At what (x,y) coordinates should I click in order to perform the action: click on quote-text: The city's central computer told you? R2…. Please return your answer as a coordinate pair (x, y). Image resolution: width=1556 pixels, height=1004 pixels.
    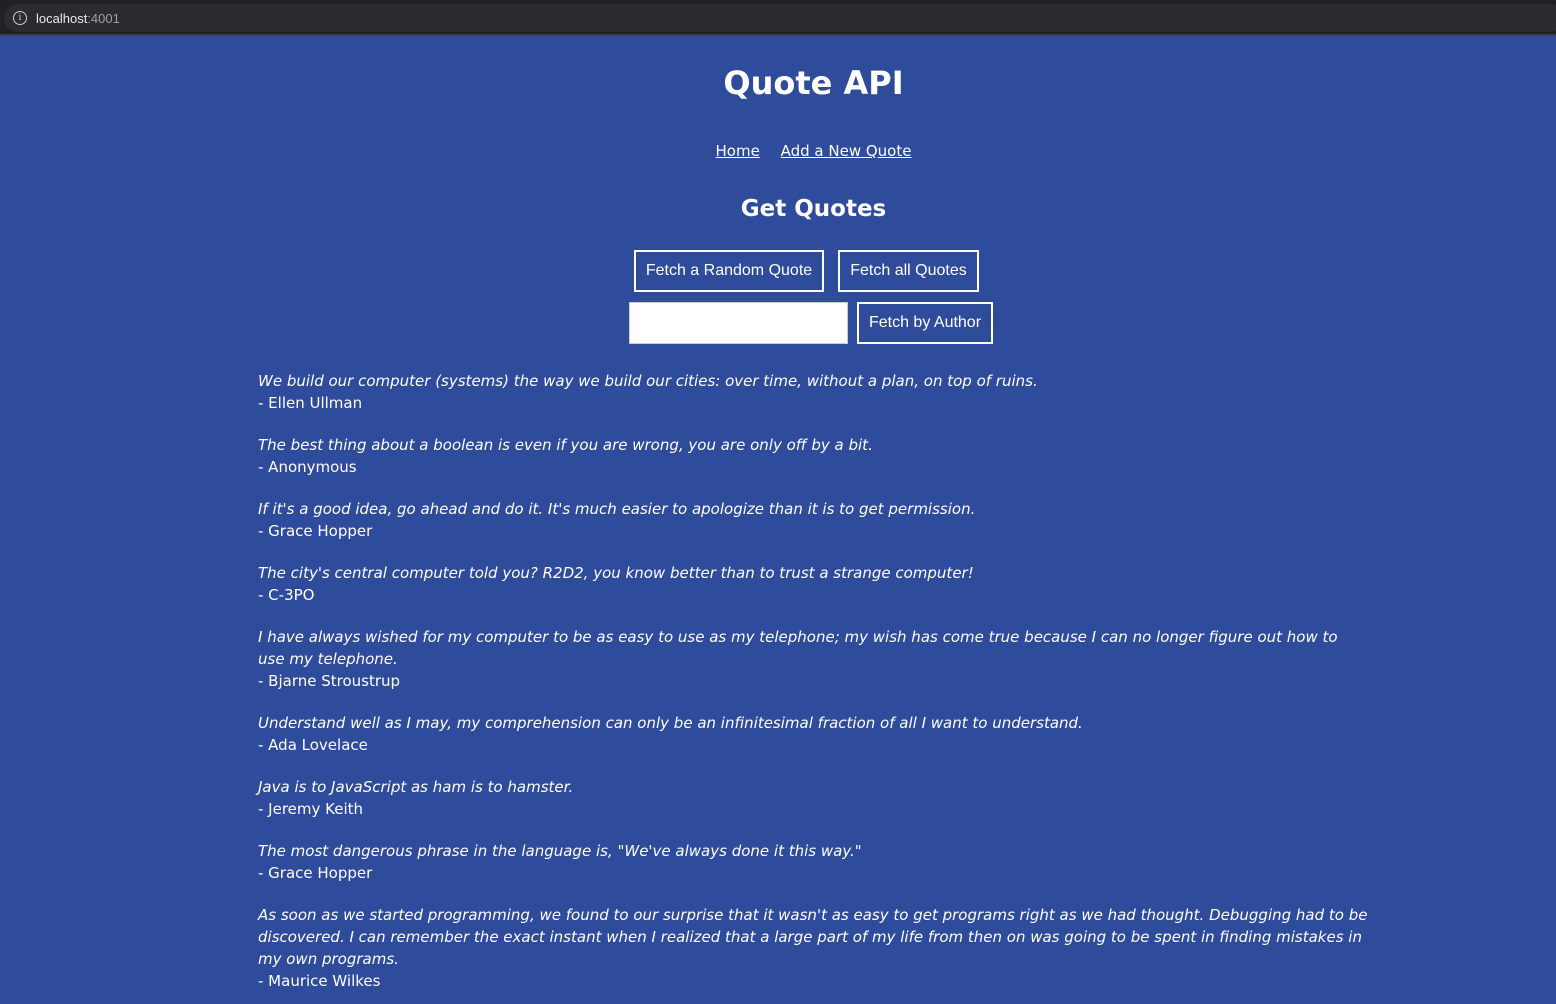
    Looking at the image, I should click on (616, 573).